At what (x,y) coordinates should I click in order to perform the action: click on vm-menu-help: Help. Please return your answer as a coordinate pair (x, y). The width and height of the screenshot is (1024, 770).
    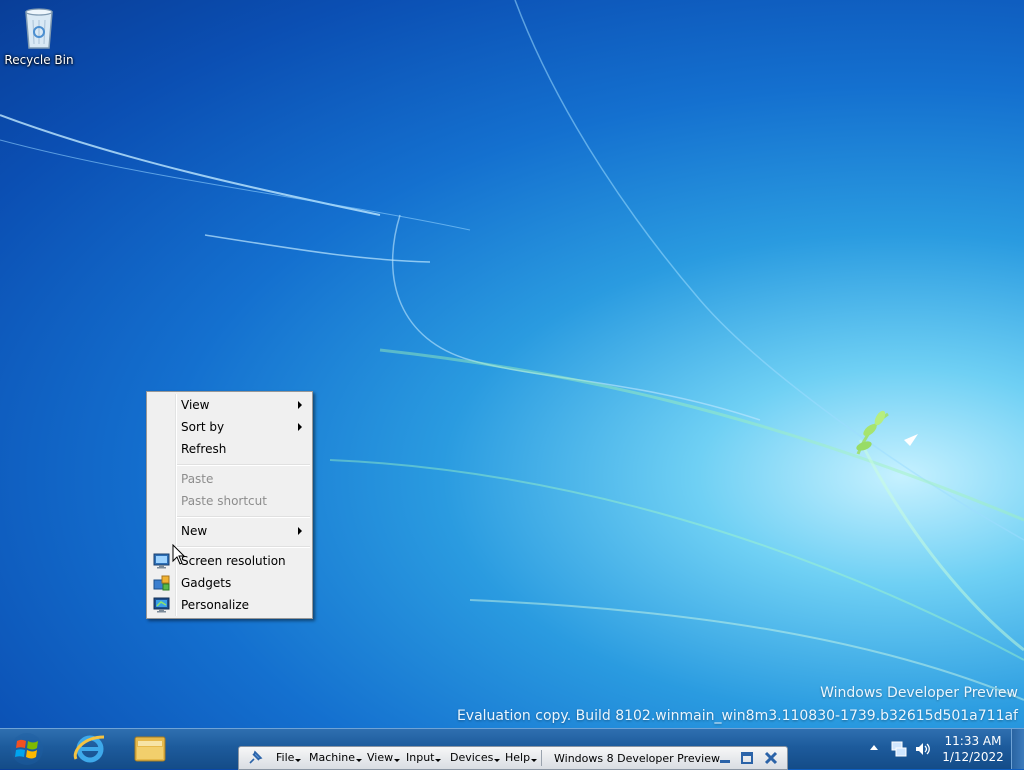
    Looking at the image, I should click on (521, 757).